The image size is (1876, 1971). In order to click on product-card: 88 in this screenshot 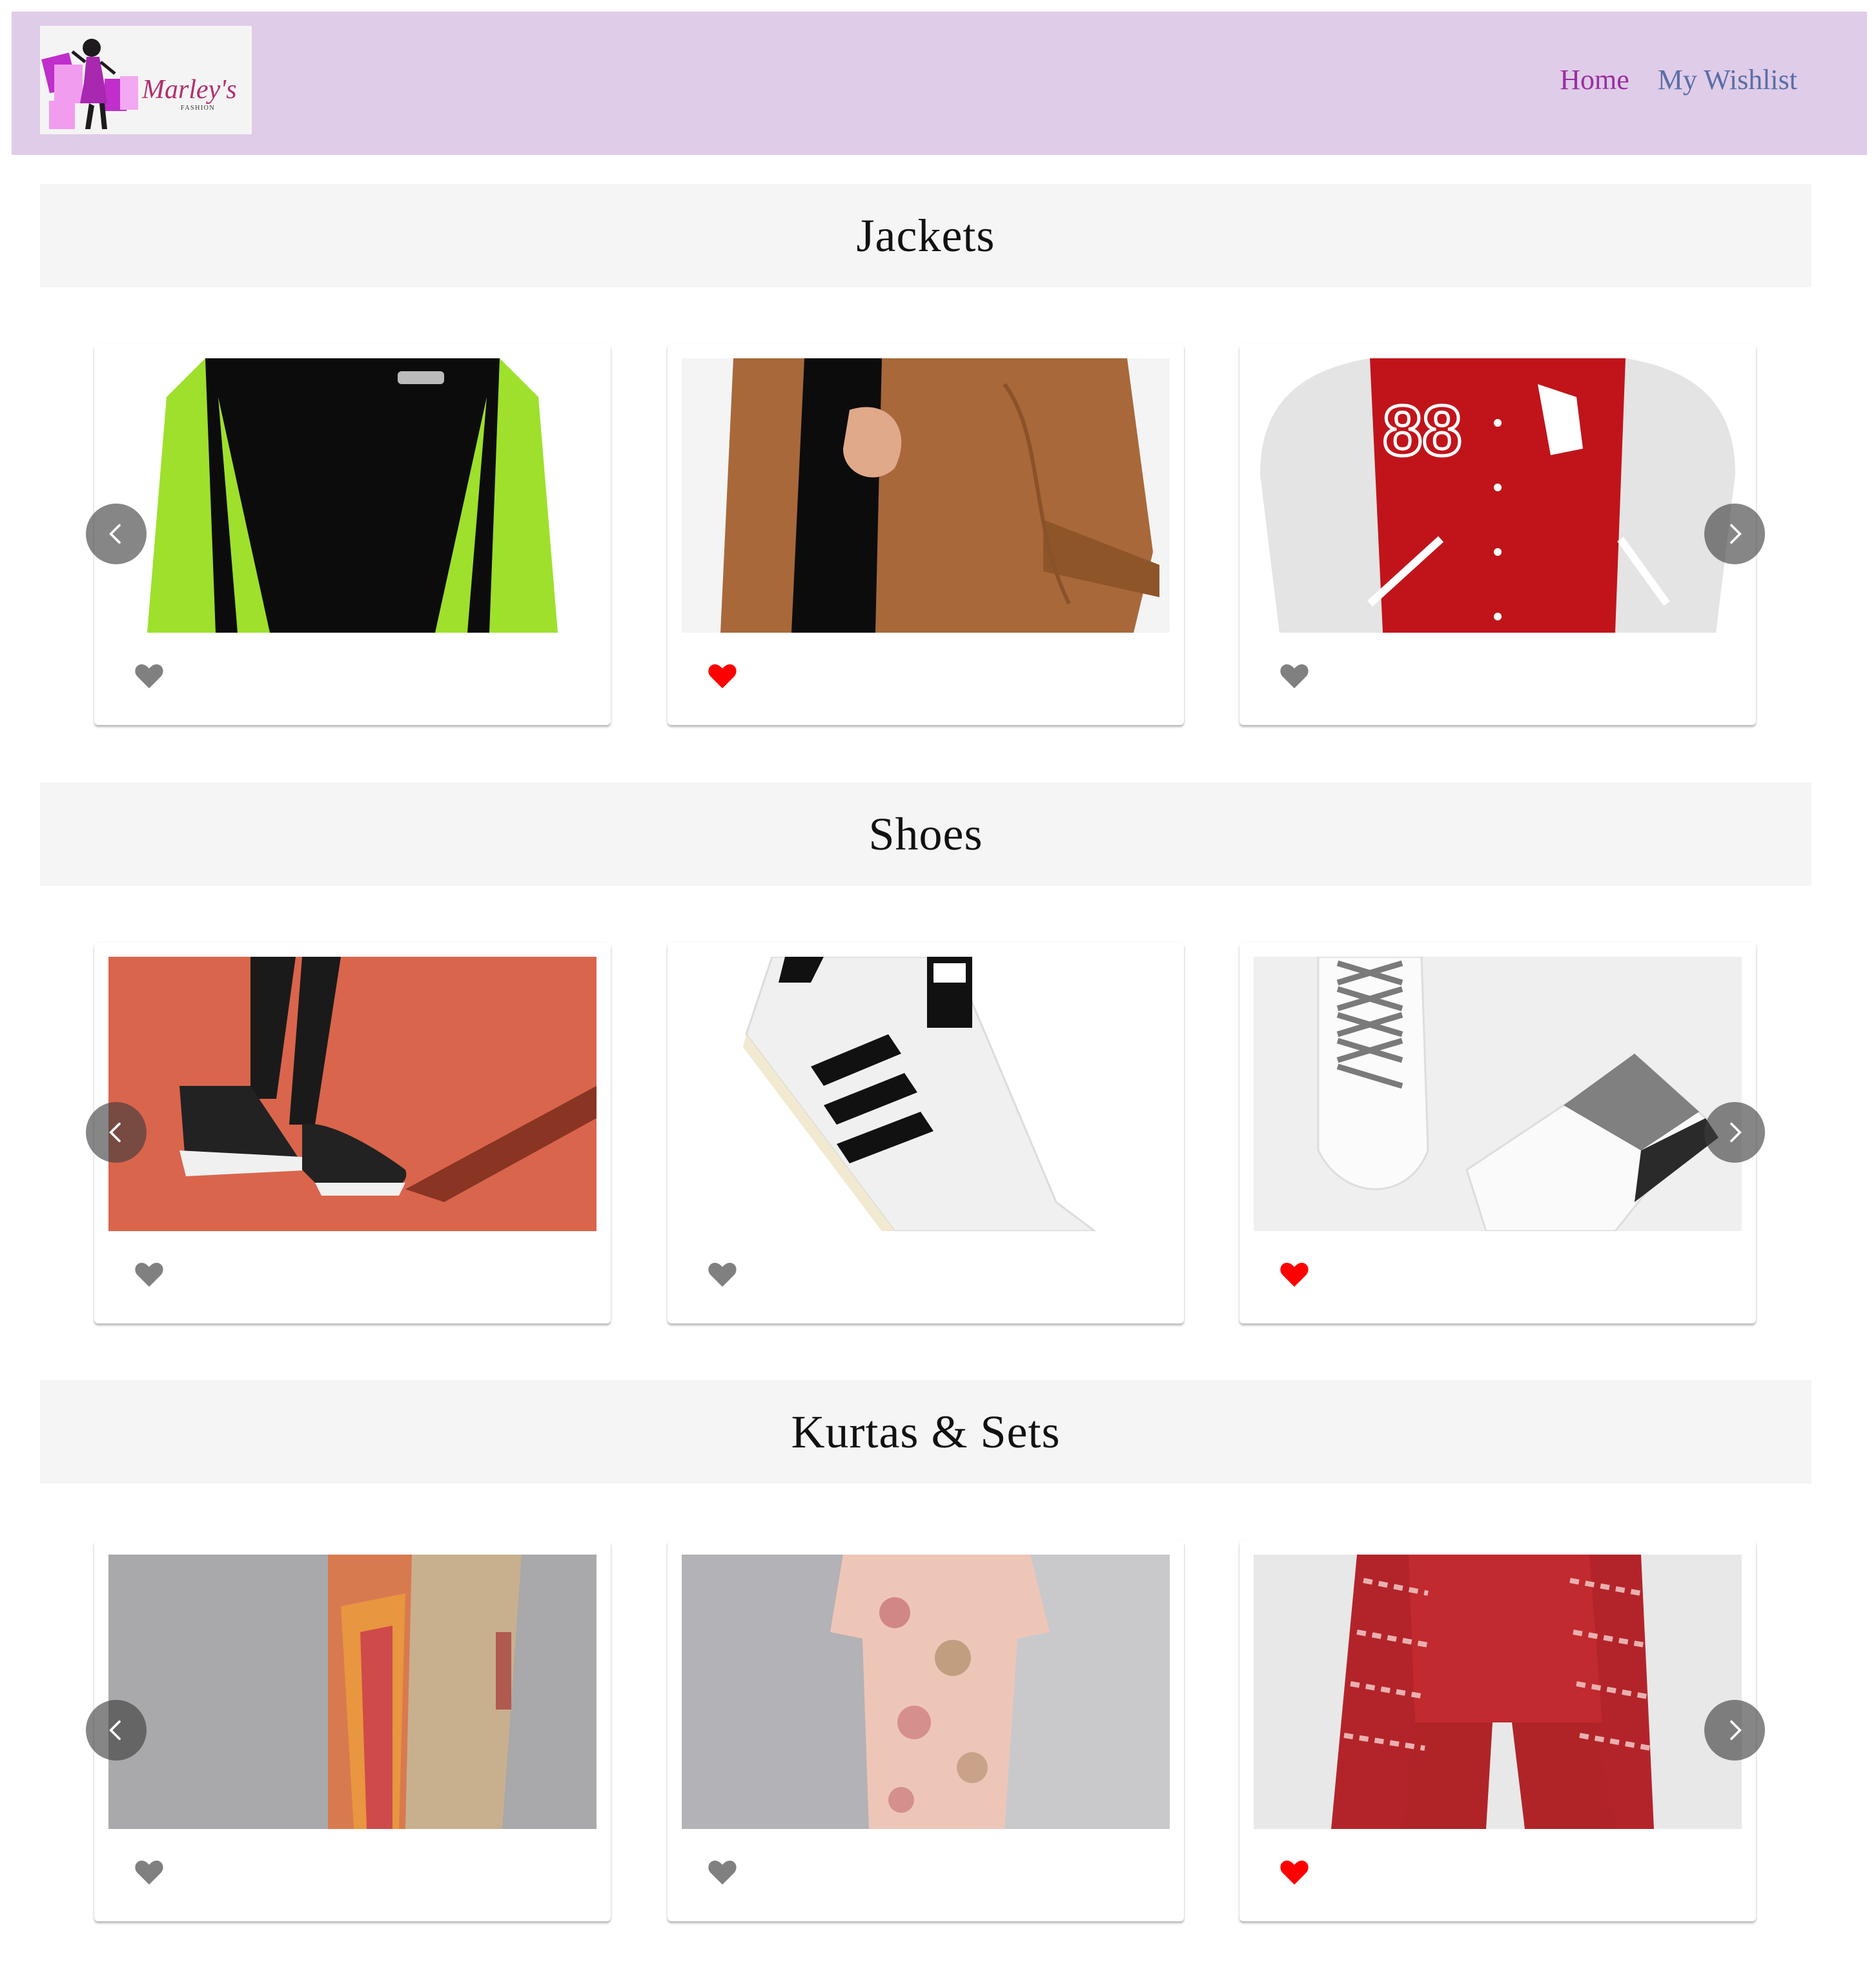, I will do `click(1497, 534)`.